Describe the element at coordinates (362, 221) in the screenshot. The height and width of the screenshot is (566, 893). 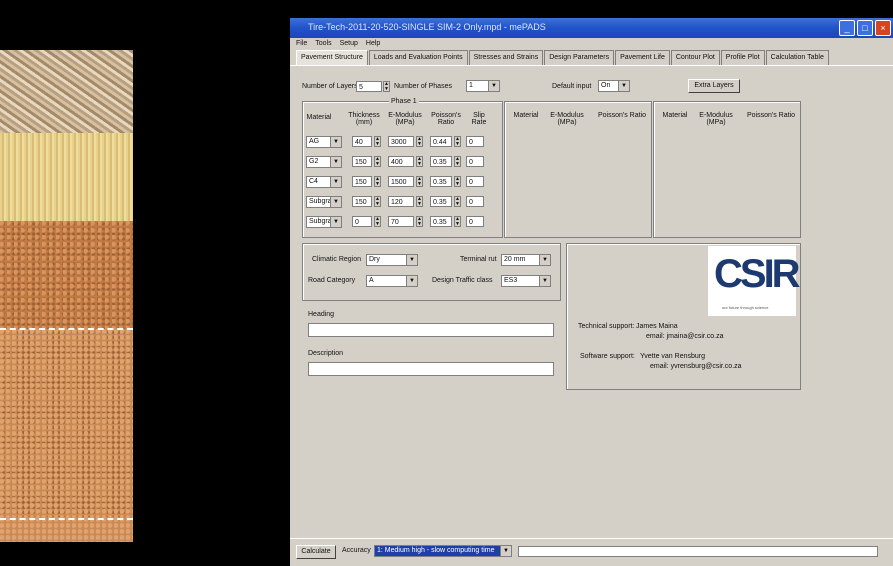
I see `thickness-input: 0` at that location.